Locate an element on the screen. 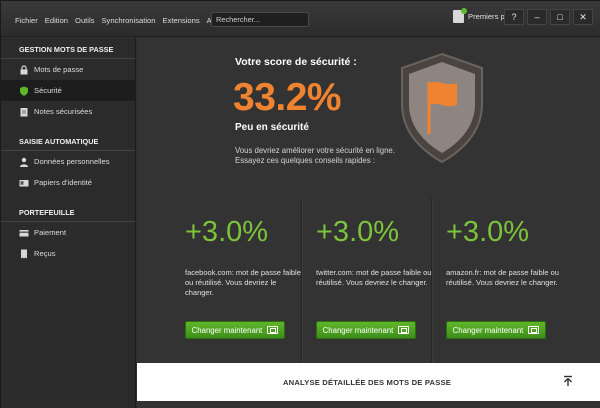 The image size is (600, 408). sidebar-item-label: Reçus is located at coordinates (45, 253).